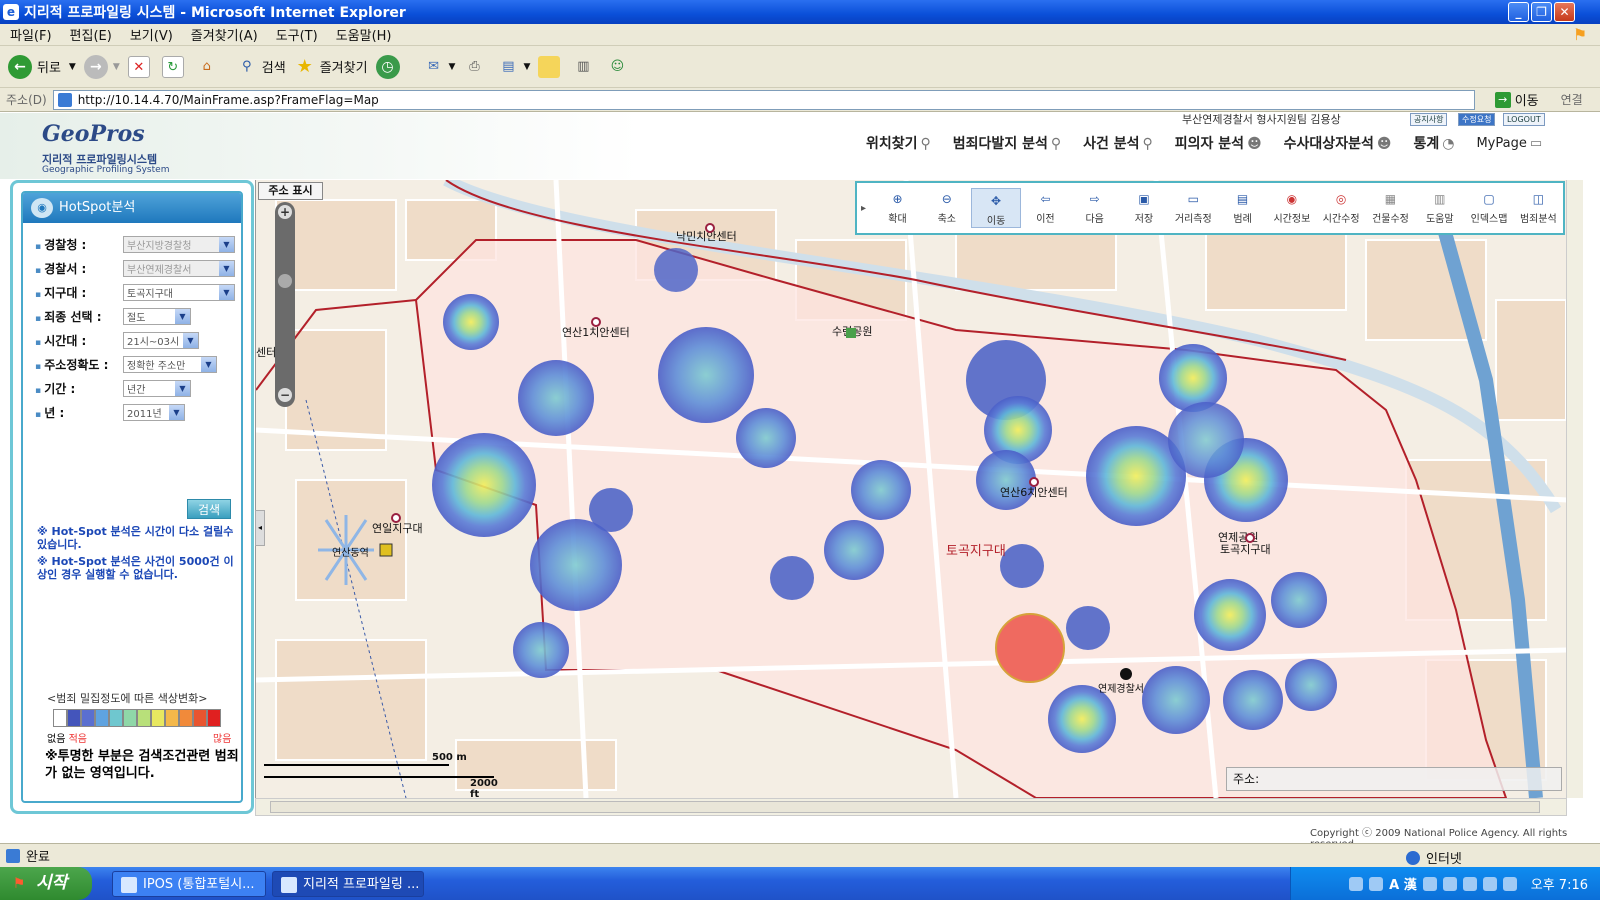 Image resolution: width=1600 pixels, height=900 pixels. Describe the element at coordinates (1433, 143) in the screenshot. I see `nav-statistics: 통계 ◔` at that location.